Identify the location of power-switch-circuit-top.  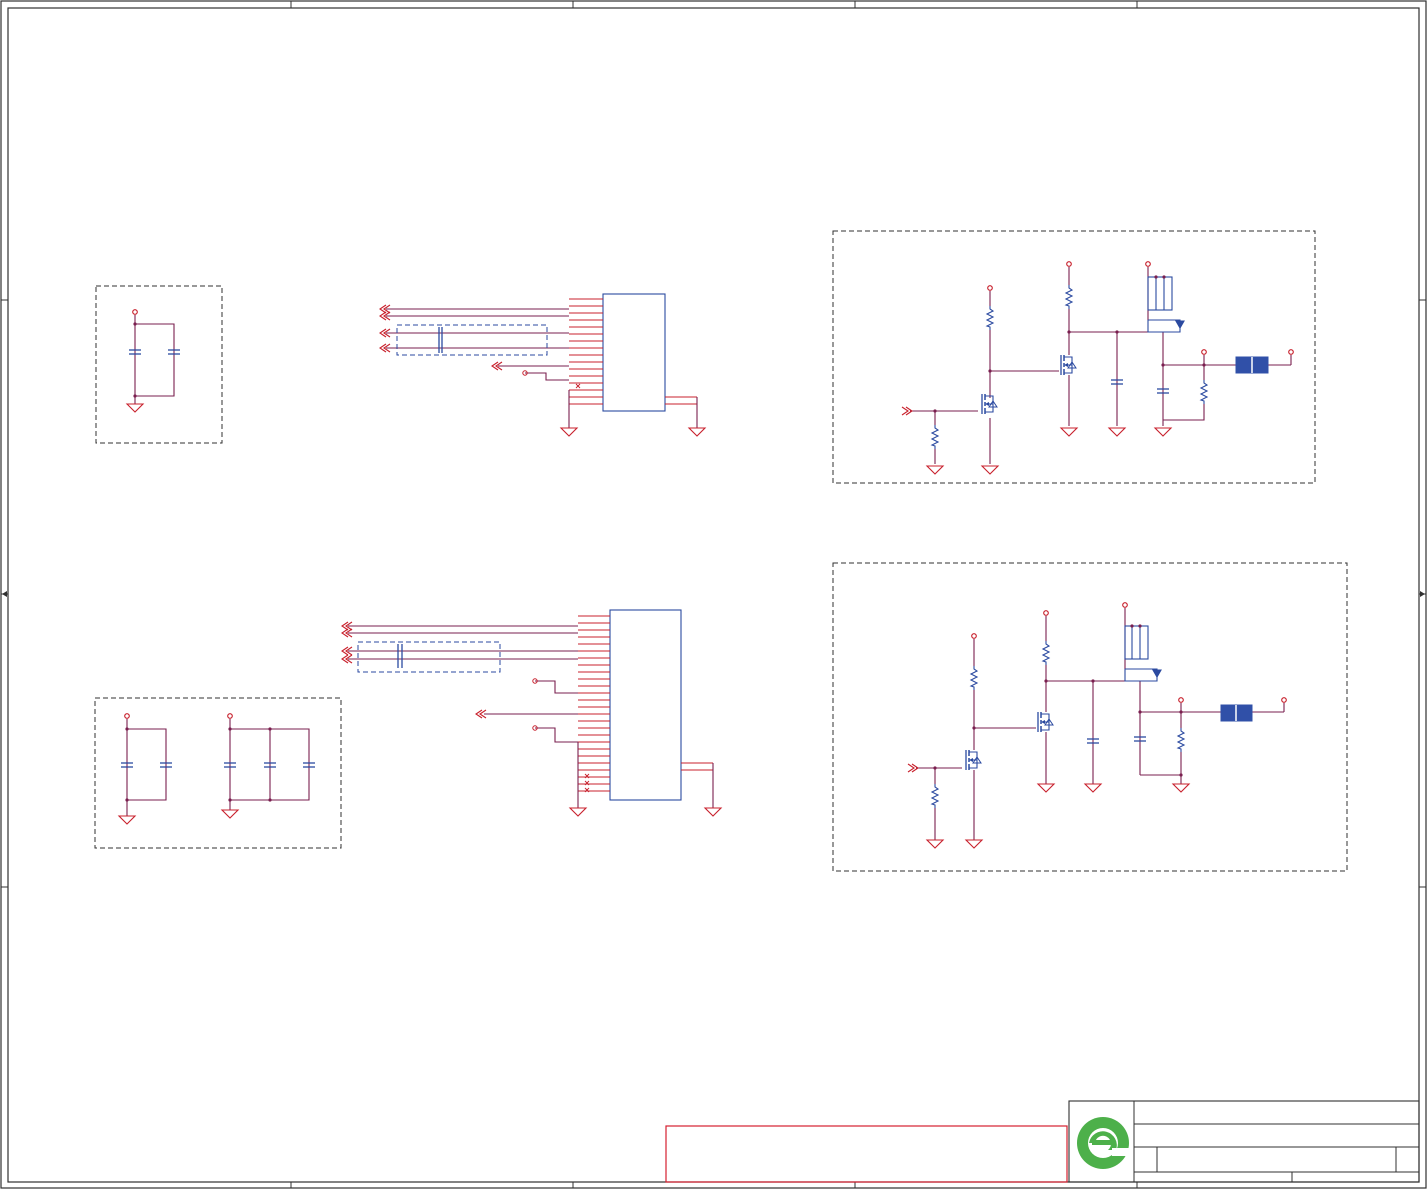
(1074, 357).